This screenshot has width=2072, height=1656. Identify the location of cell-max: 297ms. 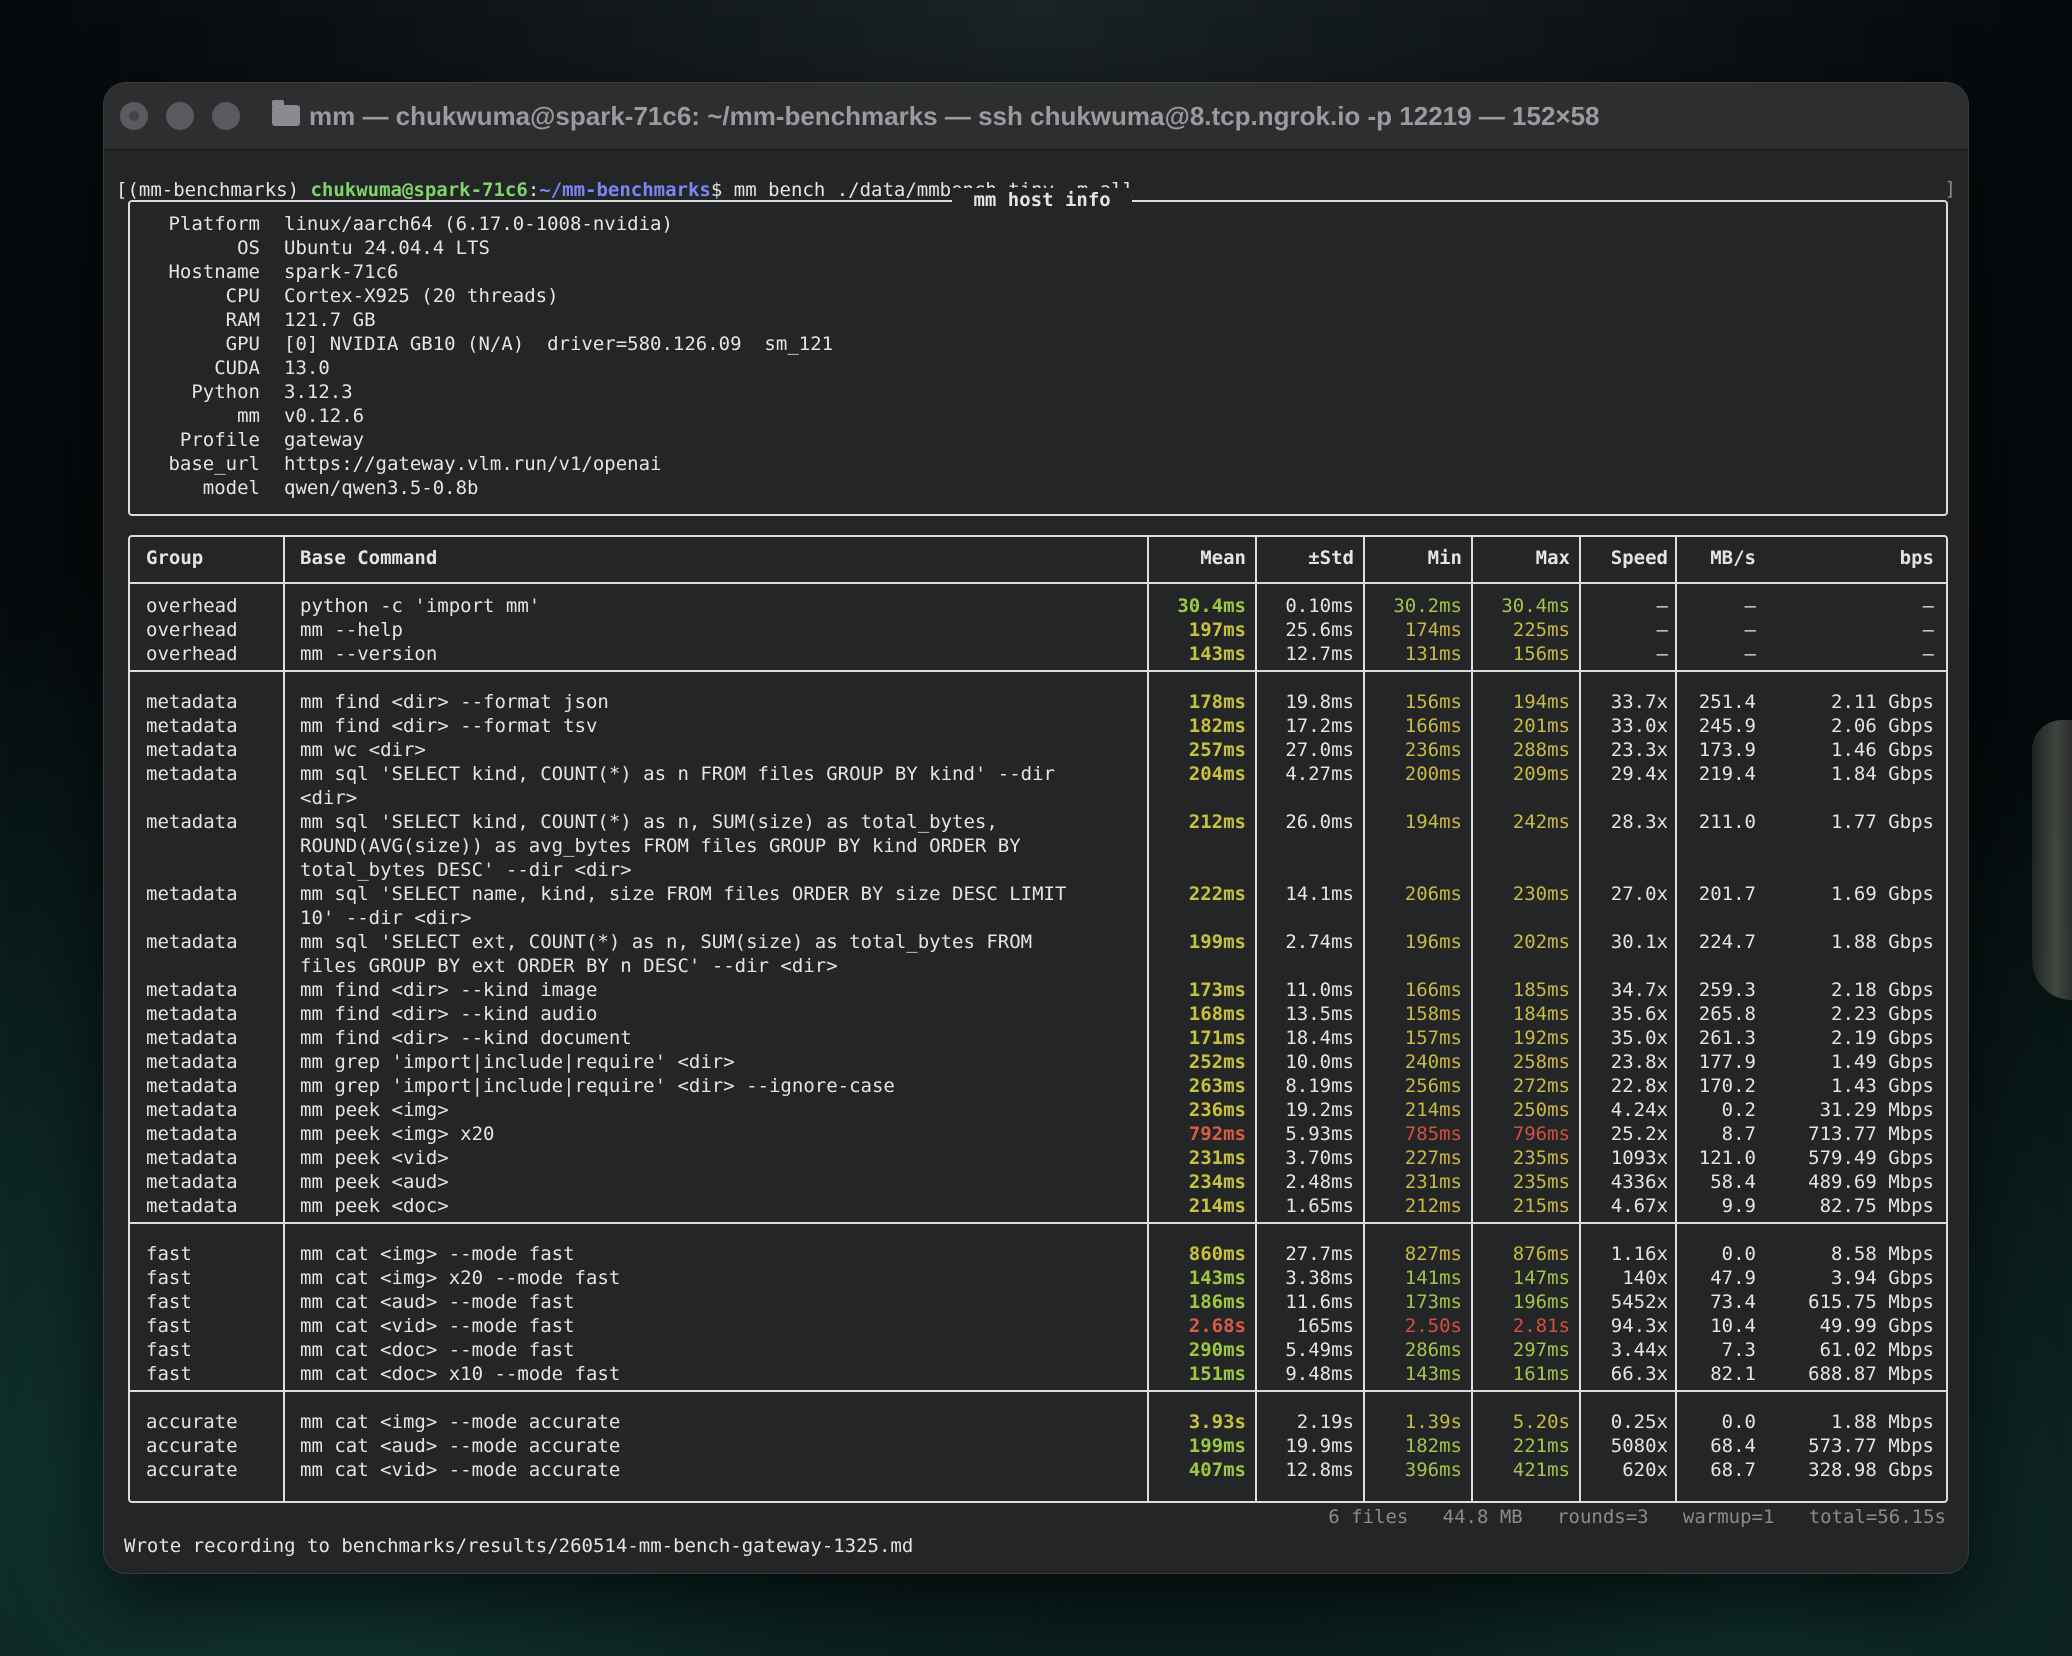
(1541, 1350).